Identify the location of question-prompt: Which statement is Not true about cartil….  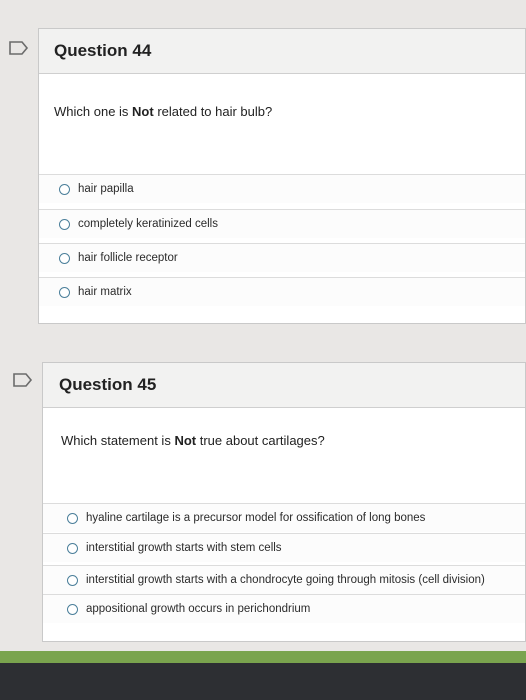
(193, 440).